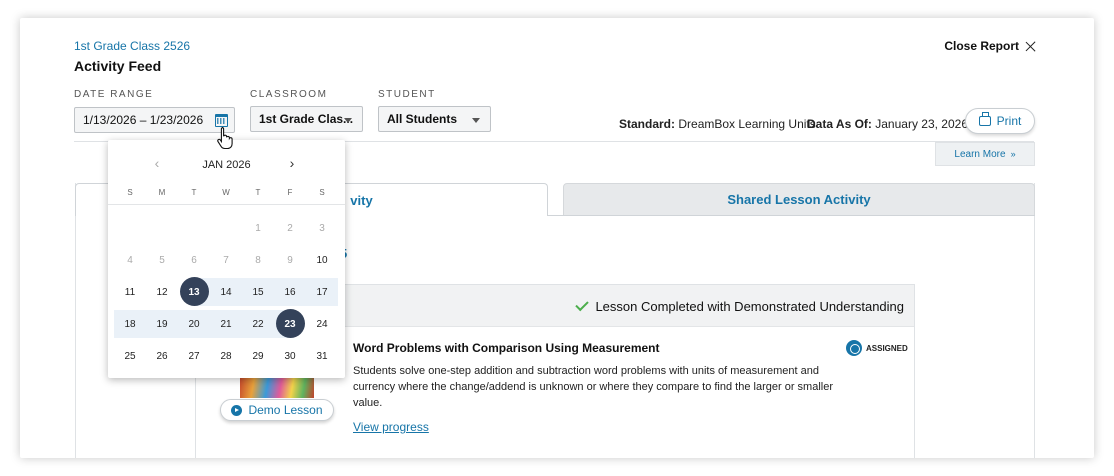 This screenshot has width=1114, height=476. Describe the element at coordinates (285, 410) in the screenshot. I see `demo-lesson-label: Demo Lesson` at that location.